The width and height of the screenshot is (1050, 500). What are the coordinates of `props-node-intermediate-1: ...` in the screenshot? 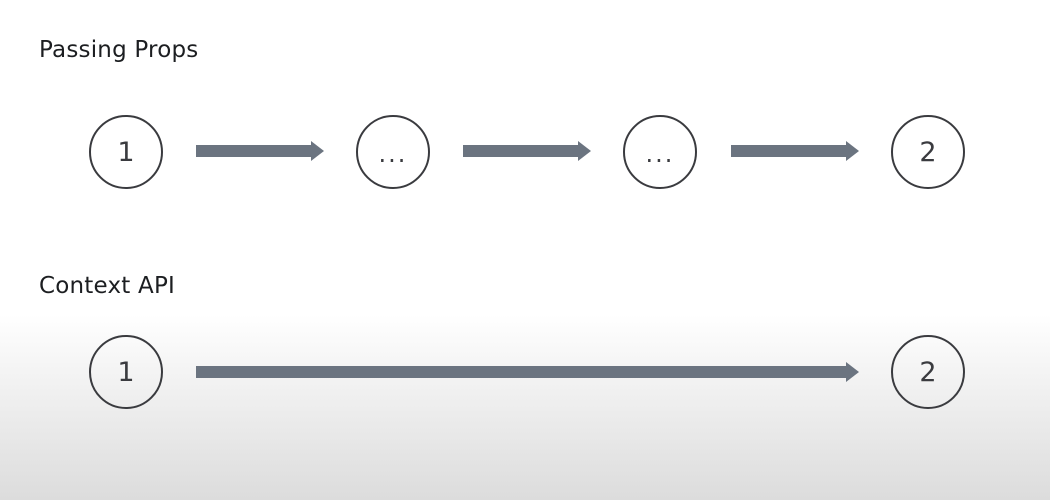 It's located at (393, 152).